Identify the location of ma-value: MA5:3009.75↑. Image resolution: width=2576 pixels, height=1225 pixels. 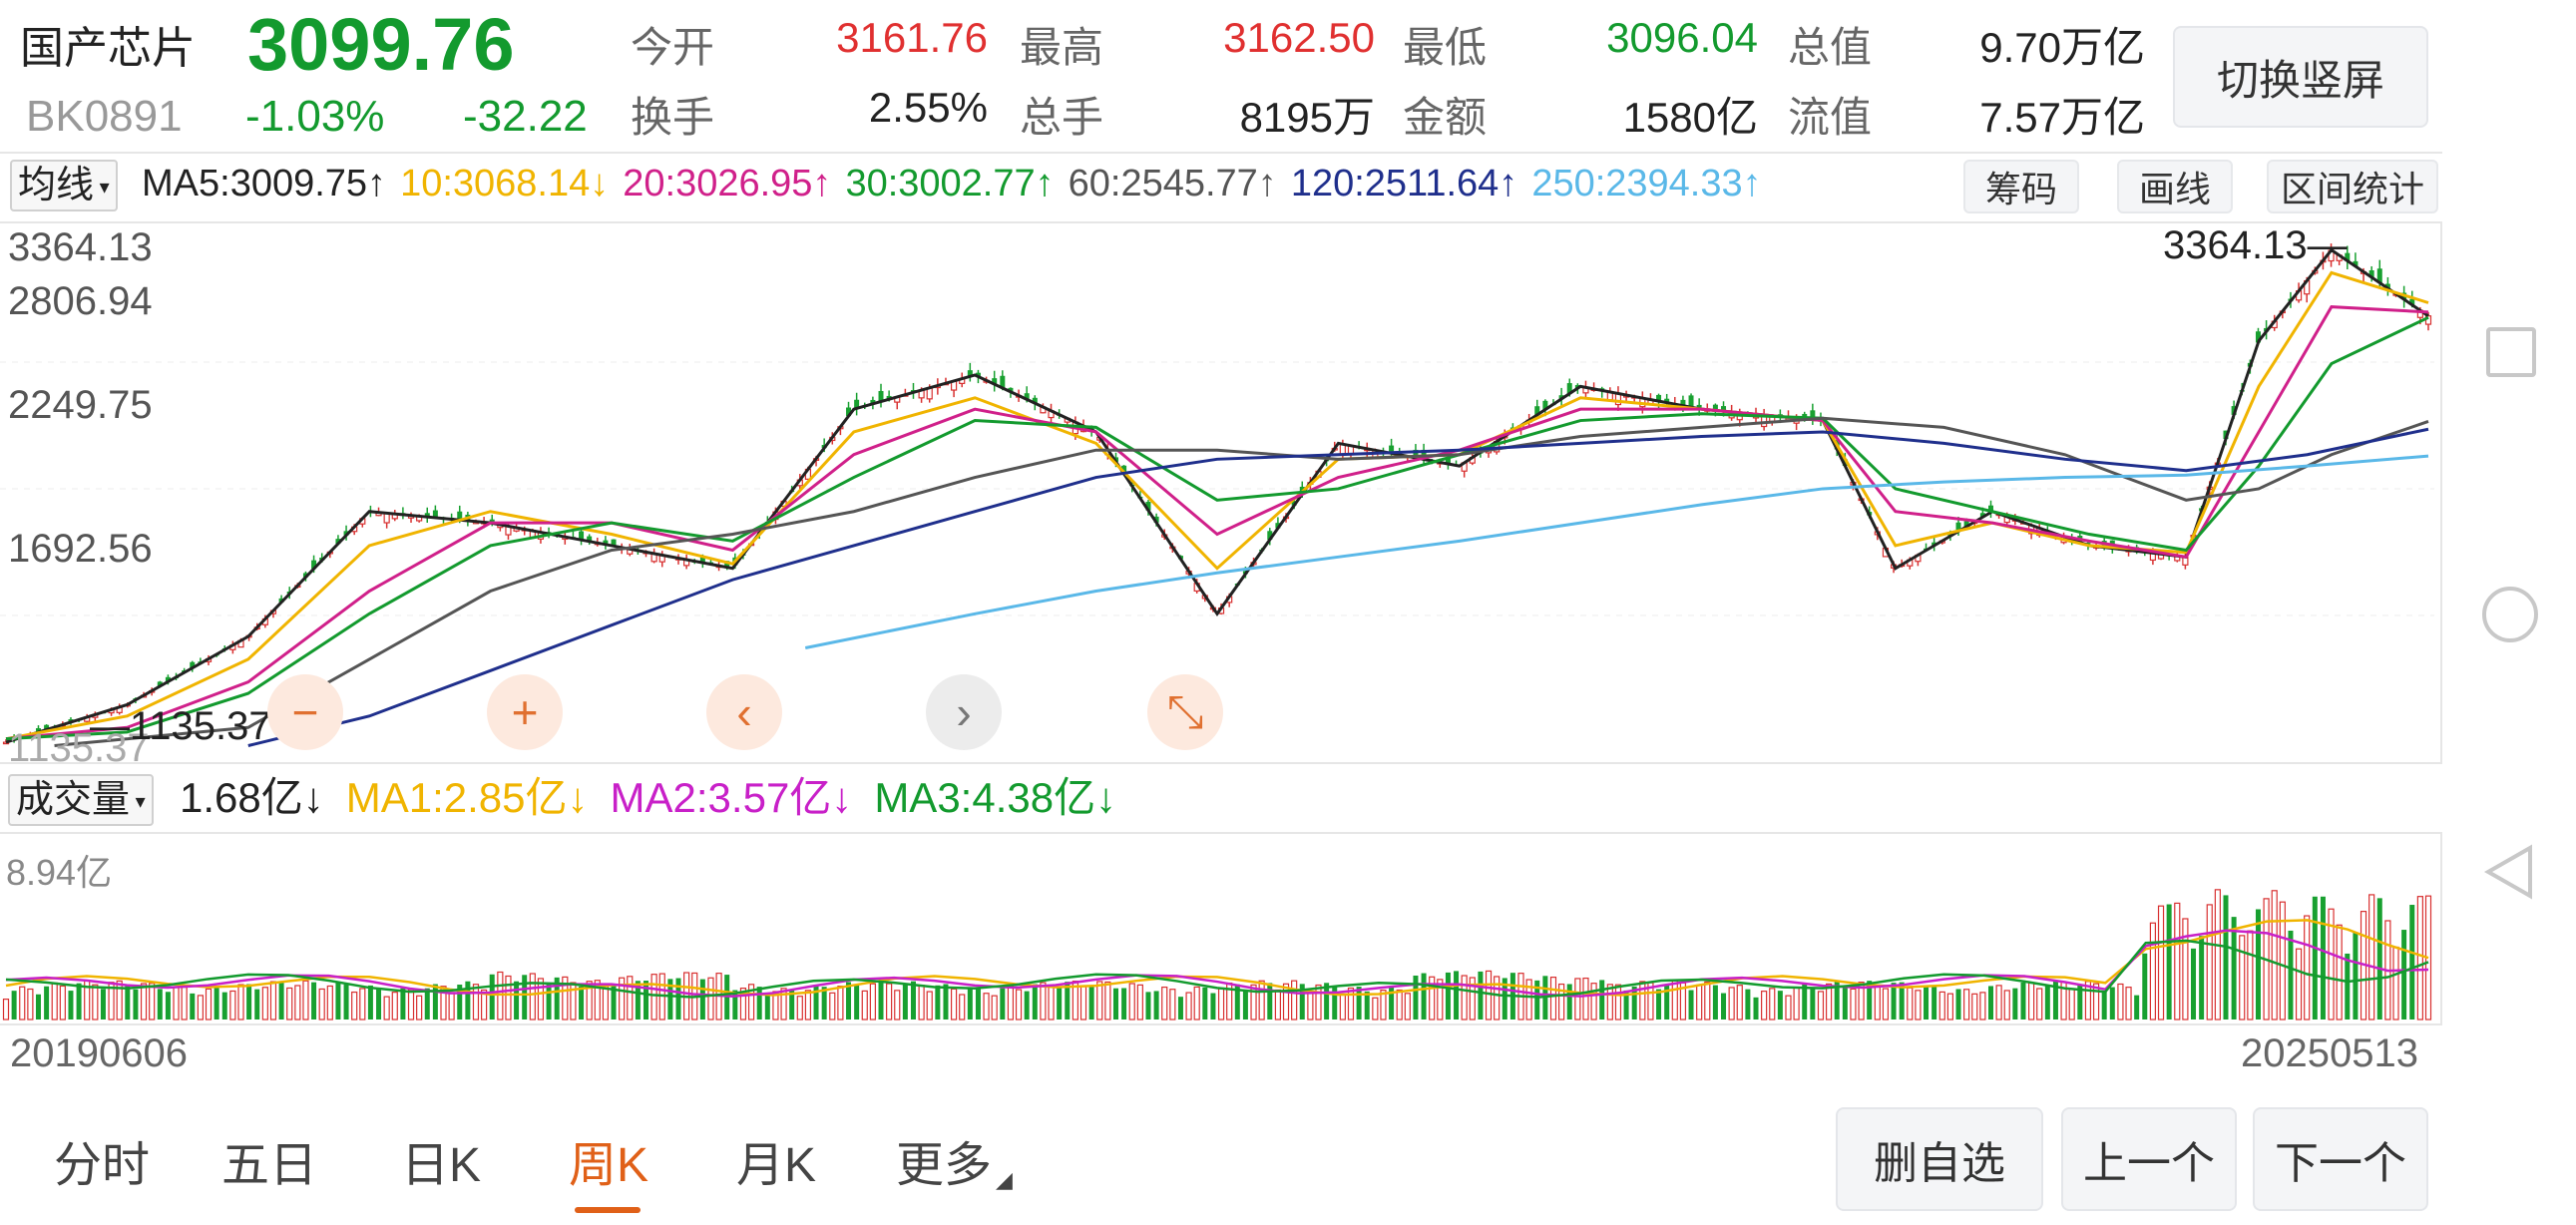
(264, 183).